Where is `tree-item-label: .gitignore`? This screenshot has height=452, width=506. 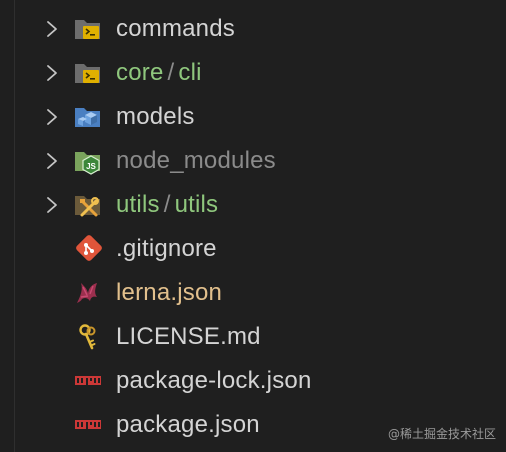
tree-item-label: .gitignore is located at coordinates (166, 248).